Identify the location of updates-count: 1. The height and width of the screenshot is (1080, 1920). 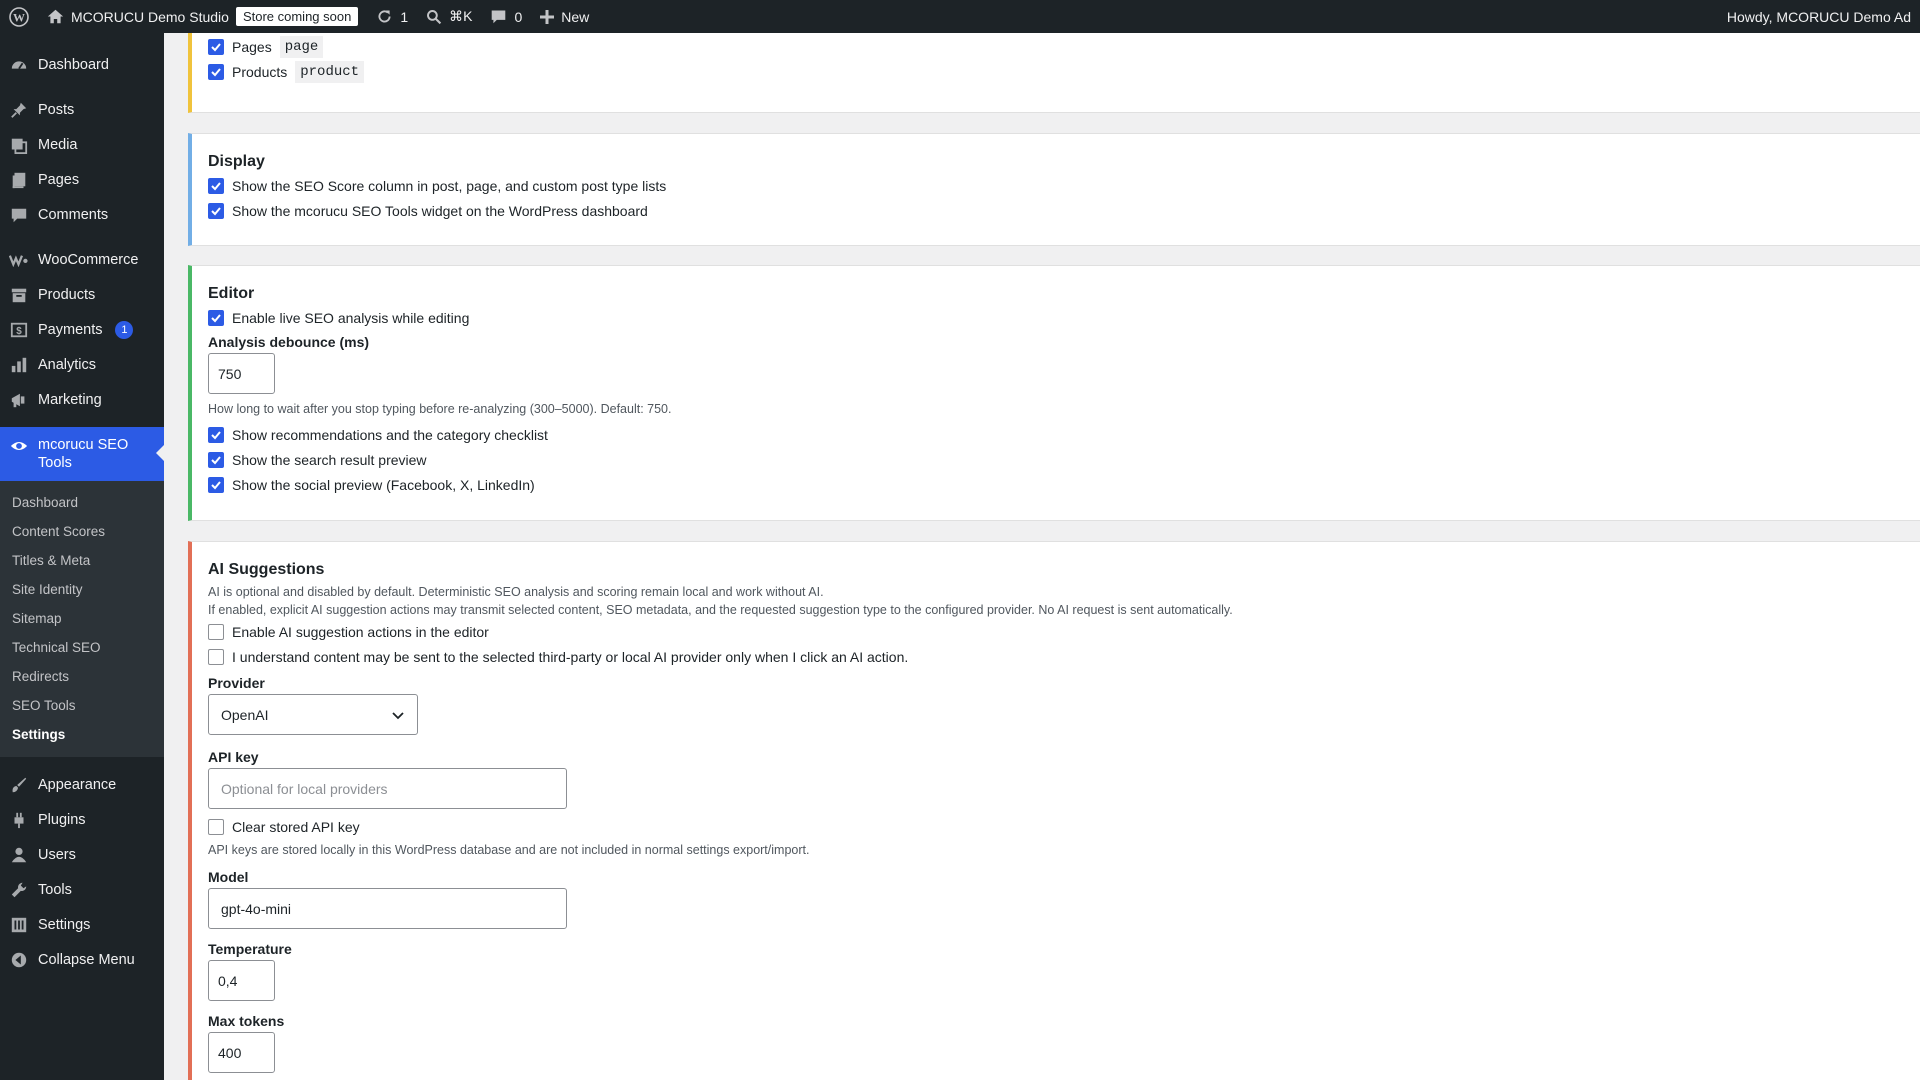
(404, 16).